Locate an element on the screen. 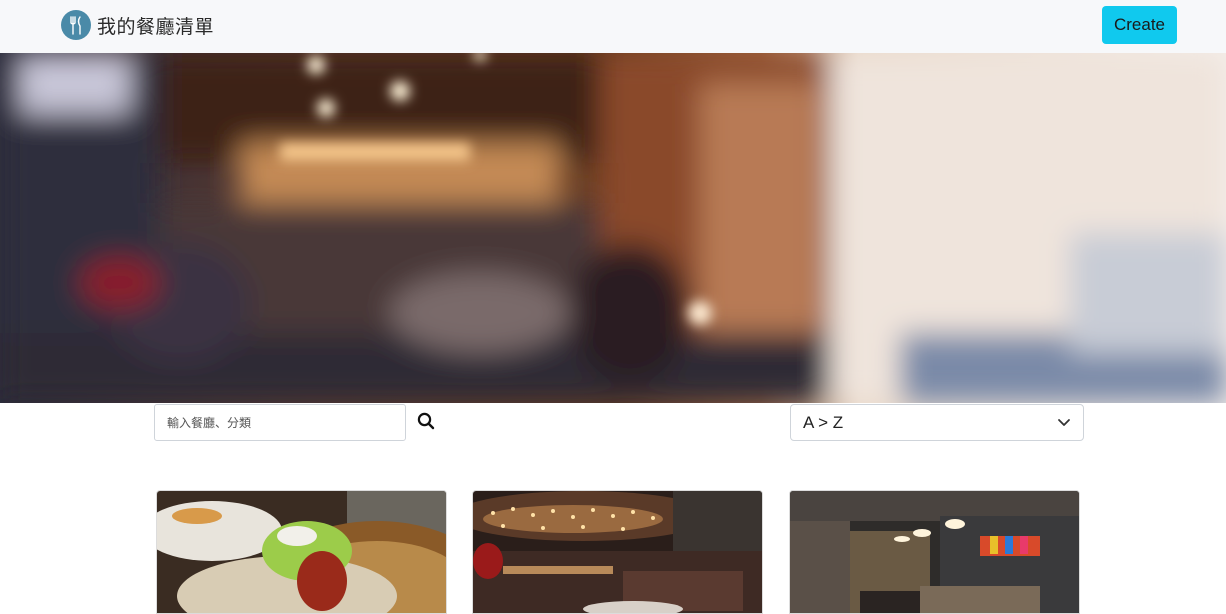 The height and width of the screenshot is (614, 1226). search-button is located at coordinates (426, 423).